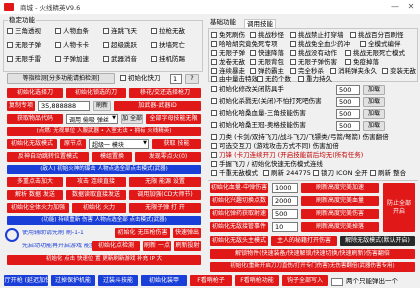 The height and width of the screenshot is (288, 420). What do you see at coordinates (165, 208) in the screenshot?
I see `infinite-ammo-open-button: 无限子弹 打 开` at bounding box center [165, 208].